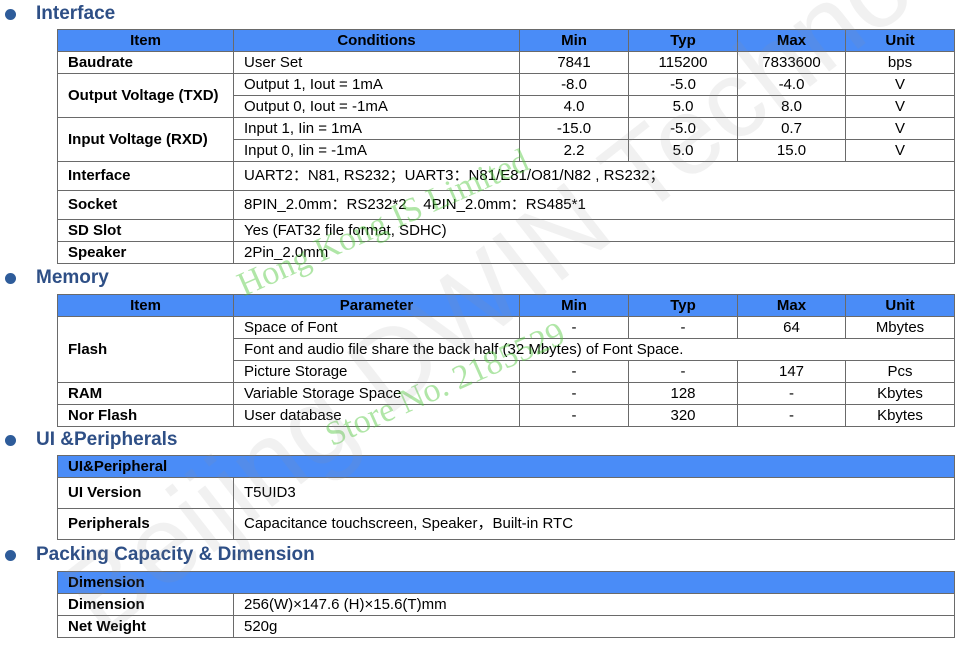 The image size is (958, 660). Describe the element at coordinates (683, 393) in the screenshot. I see `cell-typ: 128` at that location.